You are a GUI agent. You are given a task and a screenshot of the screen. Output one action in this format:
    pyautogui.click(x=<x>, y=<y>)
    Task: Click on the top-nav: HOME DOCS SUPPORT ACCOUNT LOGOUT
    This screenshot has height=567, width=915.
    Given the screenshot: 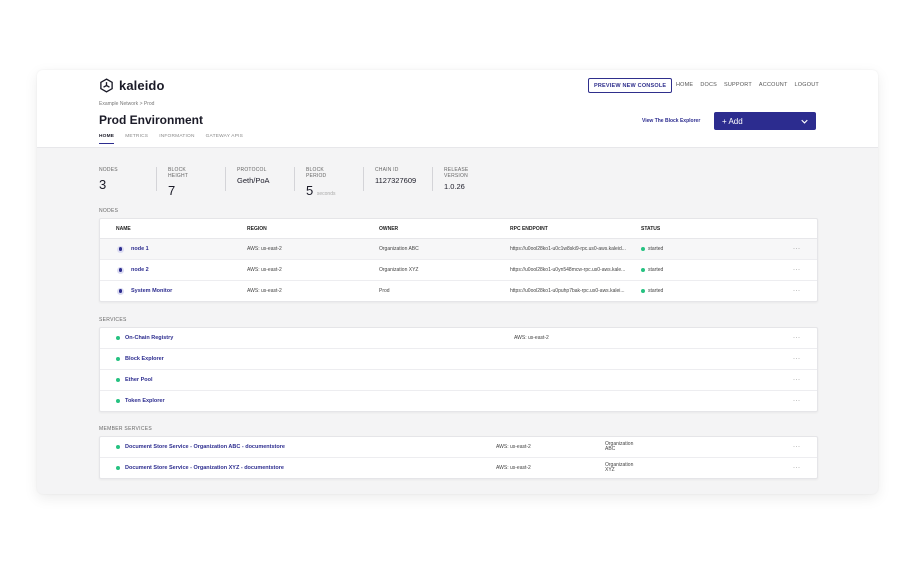 What is the action you would take?
    pyautogui.click(x=747, y=85)
    